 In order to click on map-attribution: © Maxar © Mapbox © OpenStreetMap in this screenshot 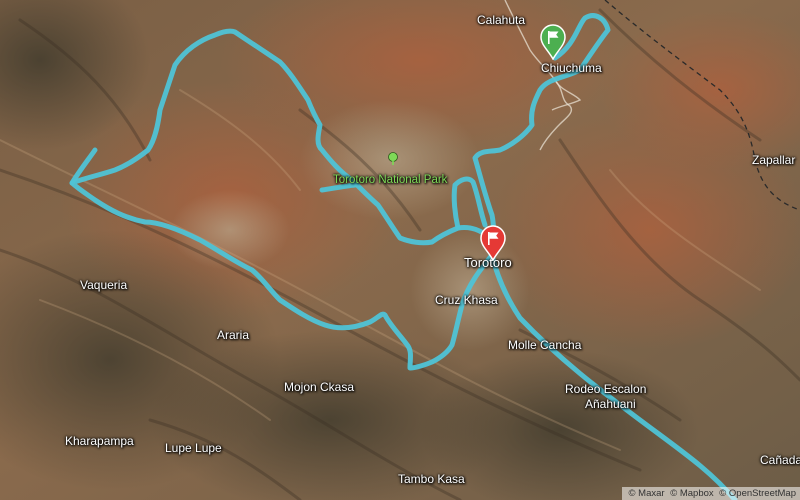, I will do `click(710, 493)`.